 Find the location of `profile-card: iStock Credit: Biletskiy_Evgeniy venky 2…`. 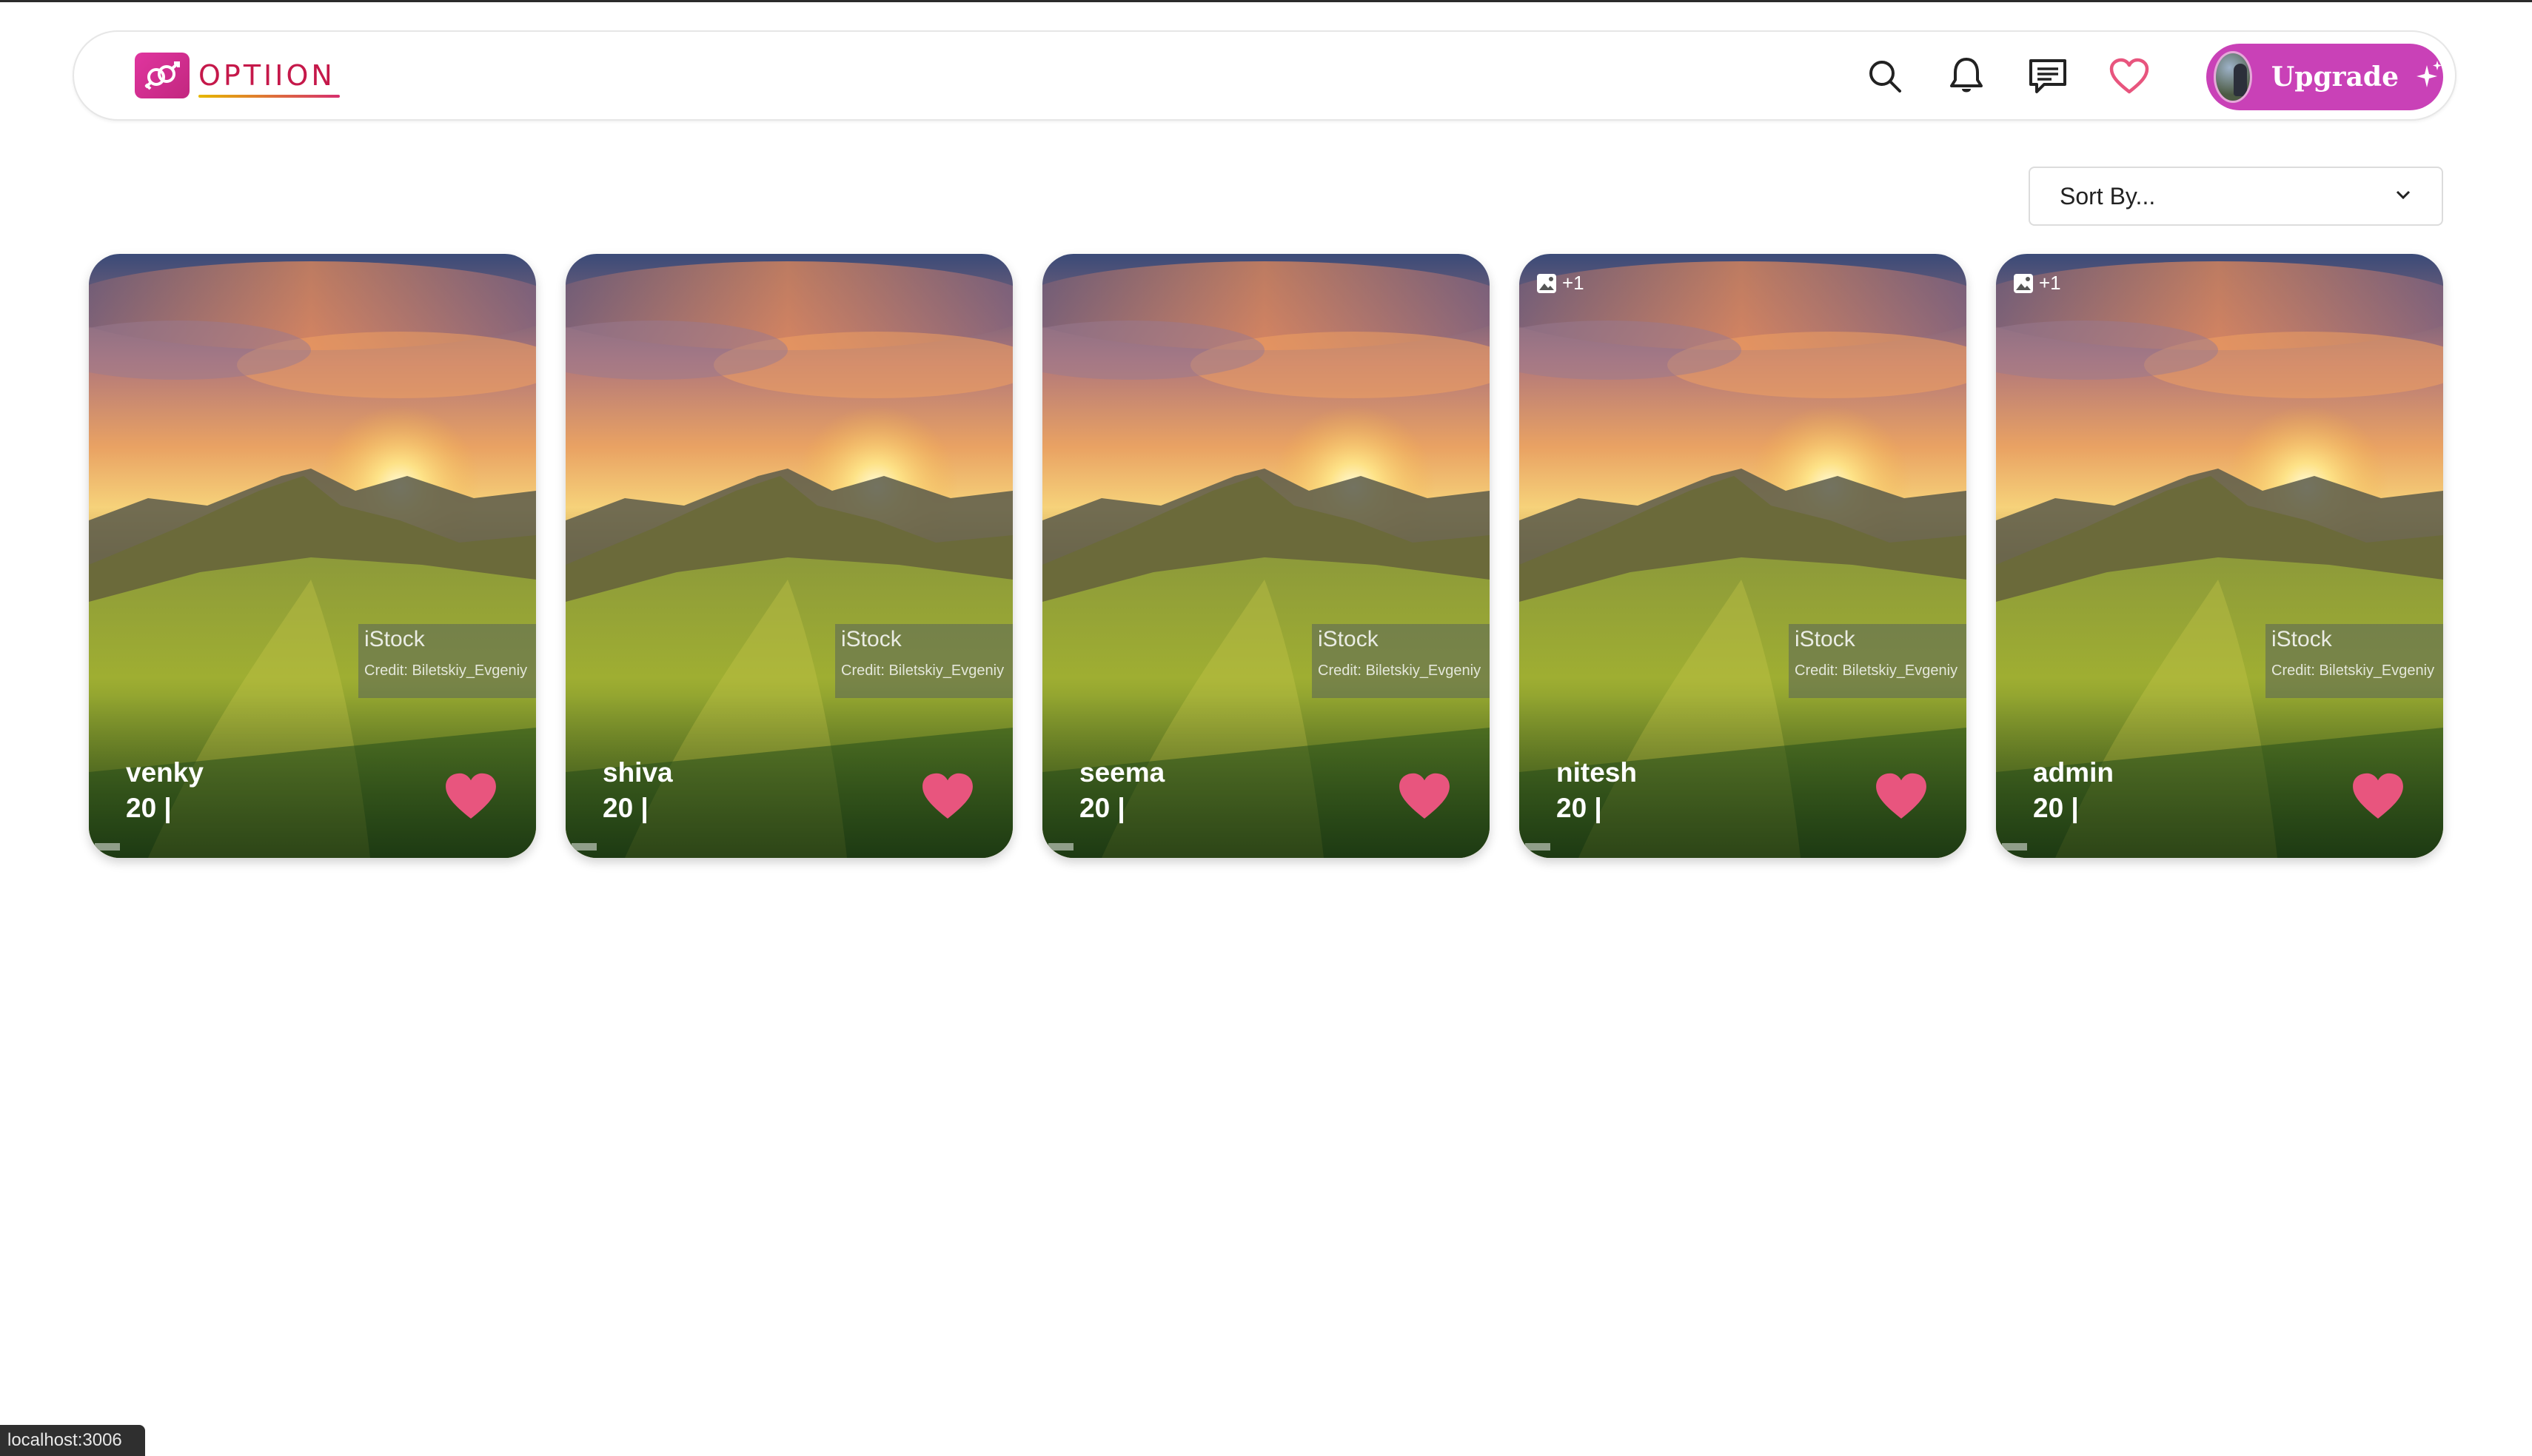

profile-card: iStock Credit: Biletskiy_Evgeniy venky 2… is located at coordinates (312, 556).